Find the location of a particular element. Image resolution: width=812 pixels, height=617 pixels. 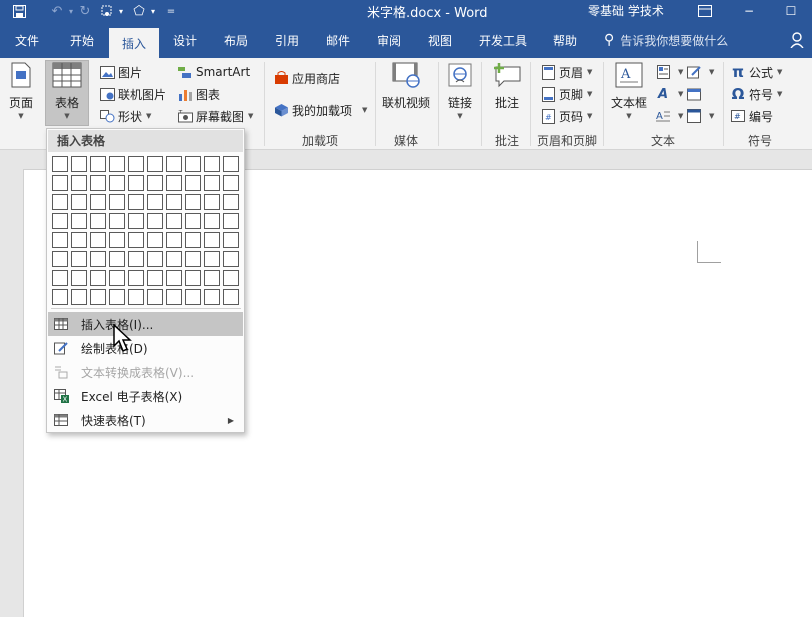

table-button: 表格 ▼ is located at coordinates (67, 90).